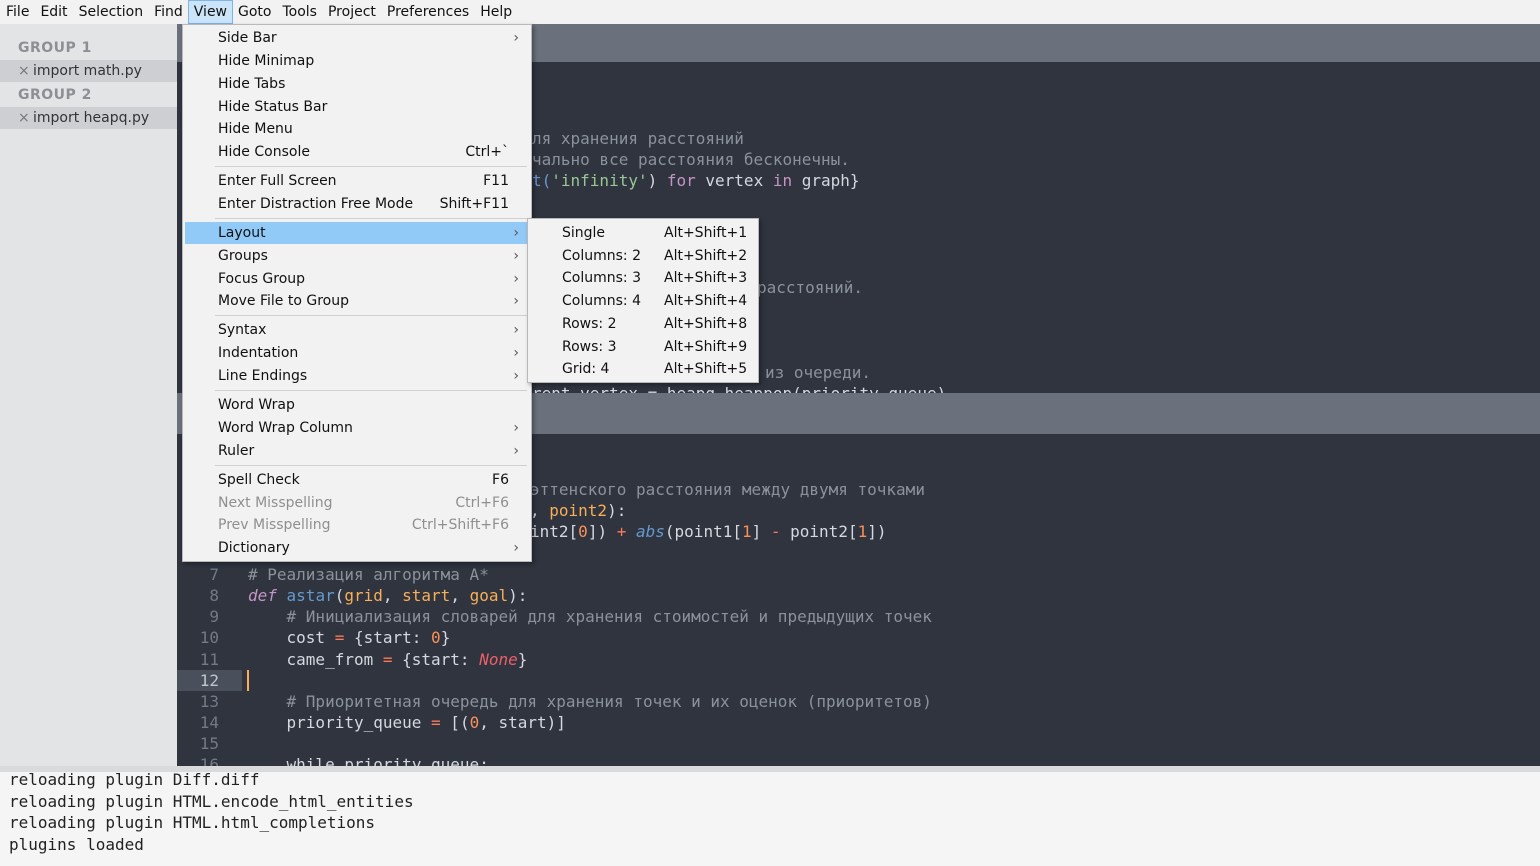 The width and height of the screenshot is (1540, 866). What do you see at coordinates (643, 324) in the screenshot?
I see `layout-rows-2: Rows: 2 Alt+Shift+8` at bounding box center [643, 324].